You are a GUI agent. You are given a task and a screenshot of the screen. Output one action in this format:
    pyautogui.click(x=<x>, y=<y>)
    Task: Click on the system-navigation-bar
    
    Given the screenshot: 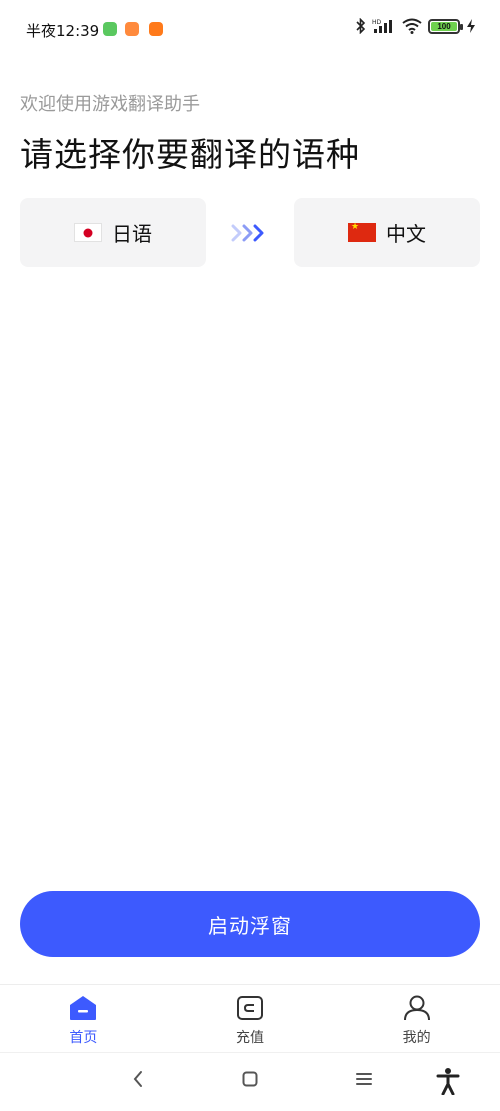 What is the action you would take?
    pyautogui.click(x=250, y=1081)
    